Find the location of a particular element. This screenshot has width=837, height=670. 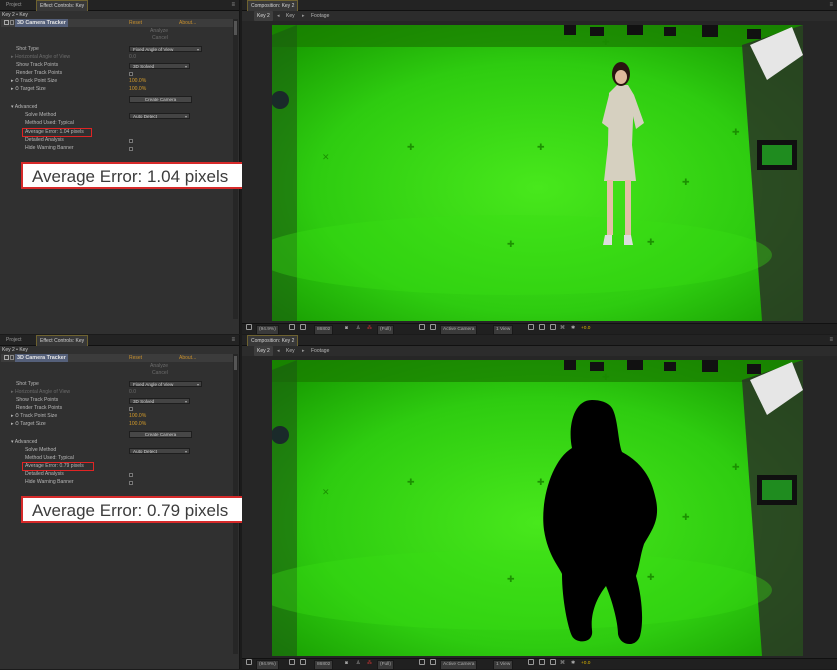

target-size-label-text: Target Size is located at coordinates (33, 89).